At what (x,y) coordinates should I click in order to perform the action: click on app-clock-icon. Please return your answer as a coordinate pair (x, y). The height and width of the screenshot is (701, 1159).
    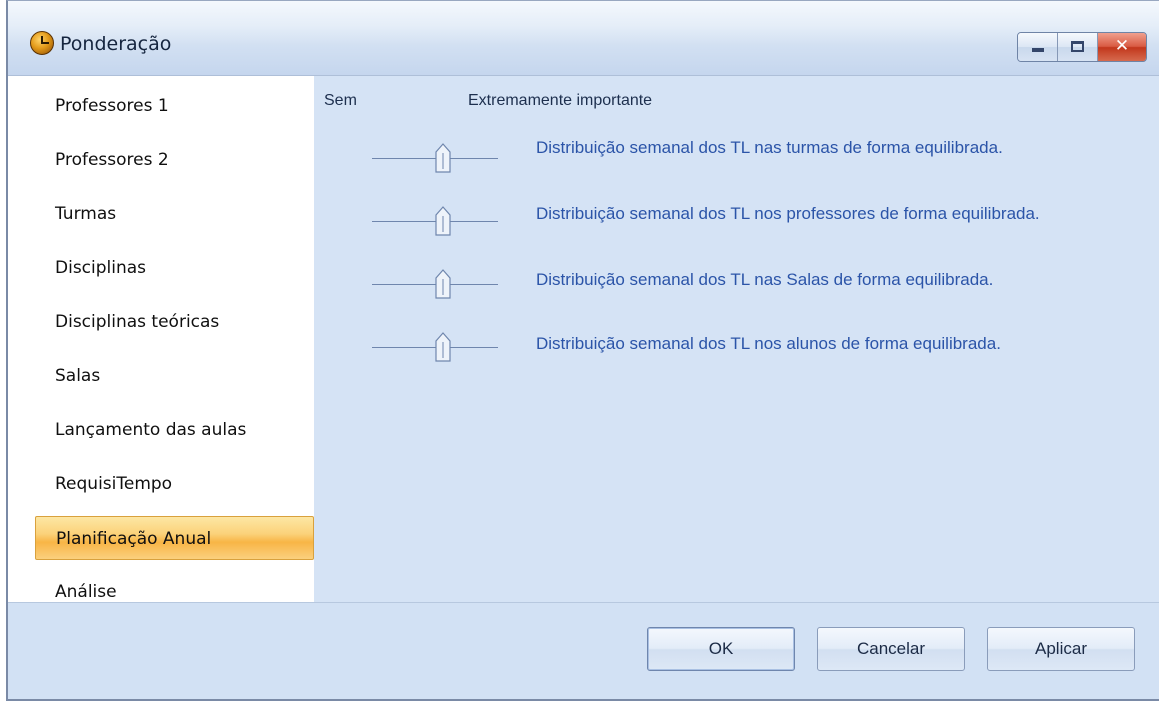
    Looking at the image, I should click on (42, 43).